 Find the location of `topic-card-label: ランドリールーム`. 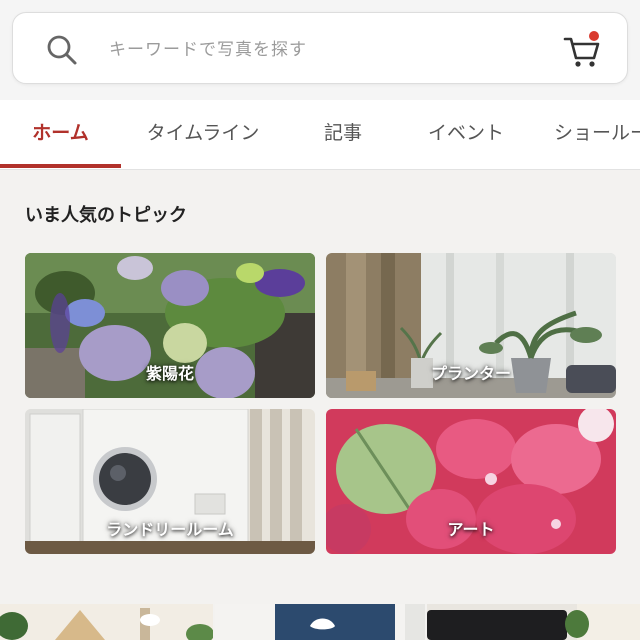

topic-card-label: ランドリールーム is located at coordinates (170, 529).